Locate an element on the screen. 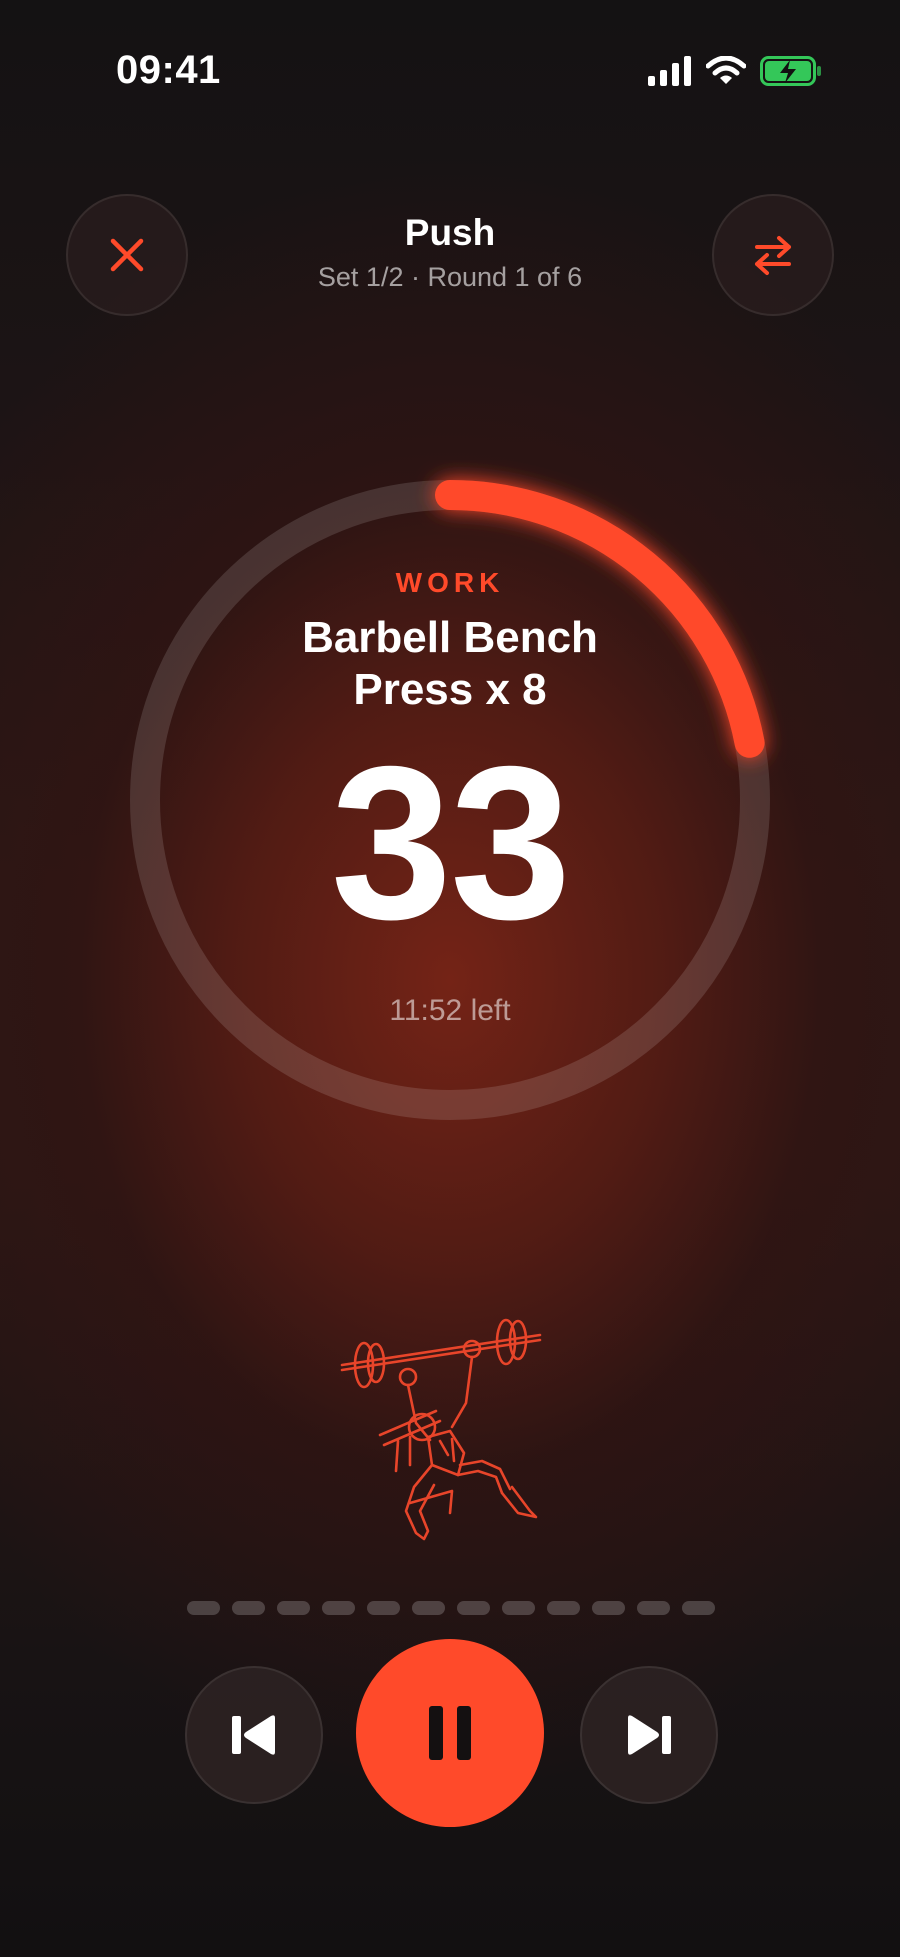  skip-previous-icon is located at coordinates (253, 1735).